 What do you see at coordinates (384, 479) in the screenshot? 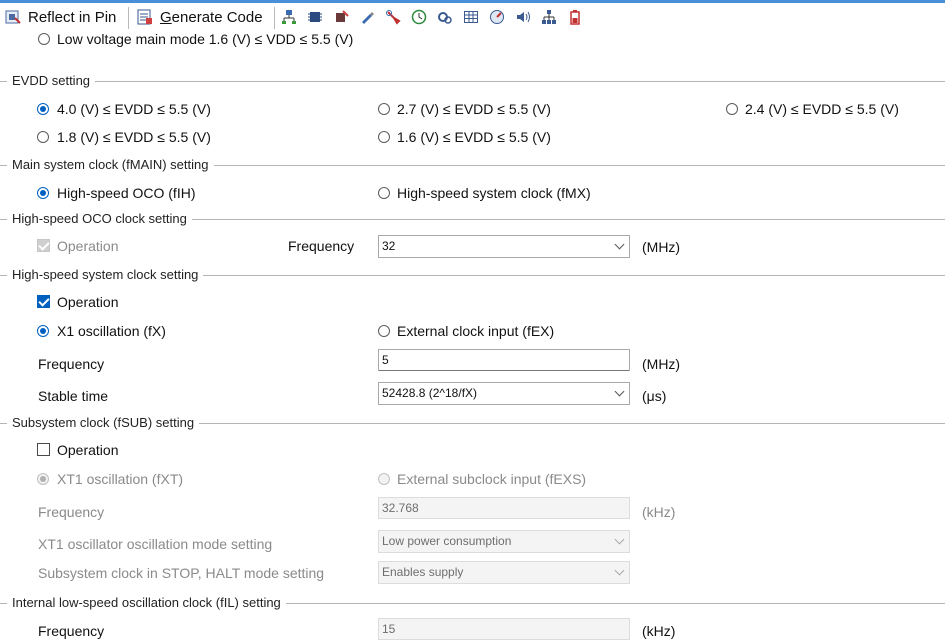
I see `sub-fexs-radio` at bounding box center [384, 479].